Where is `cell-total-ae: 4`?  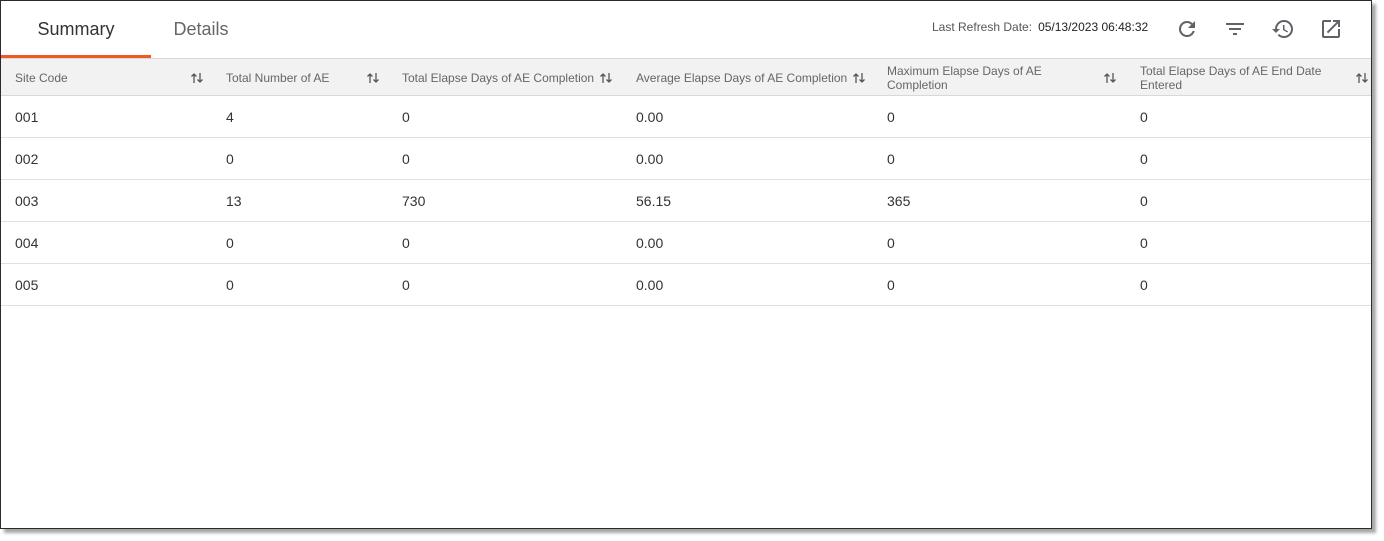
cell-total-ae: 4 is located at coordinates (230, 116).